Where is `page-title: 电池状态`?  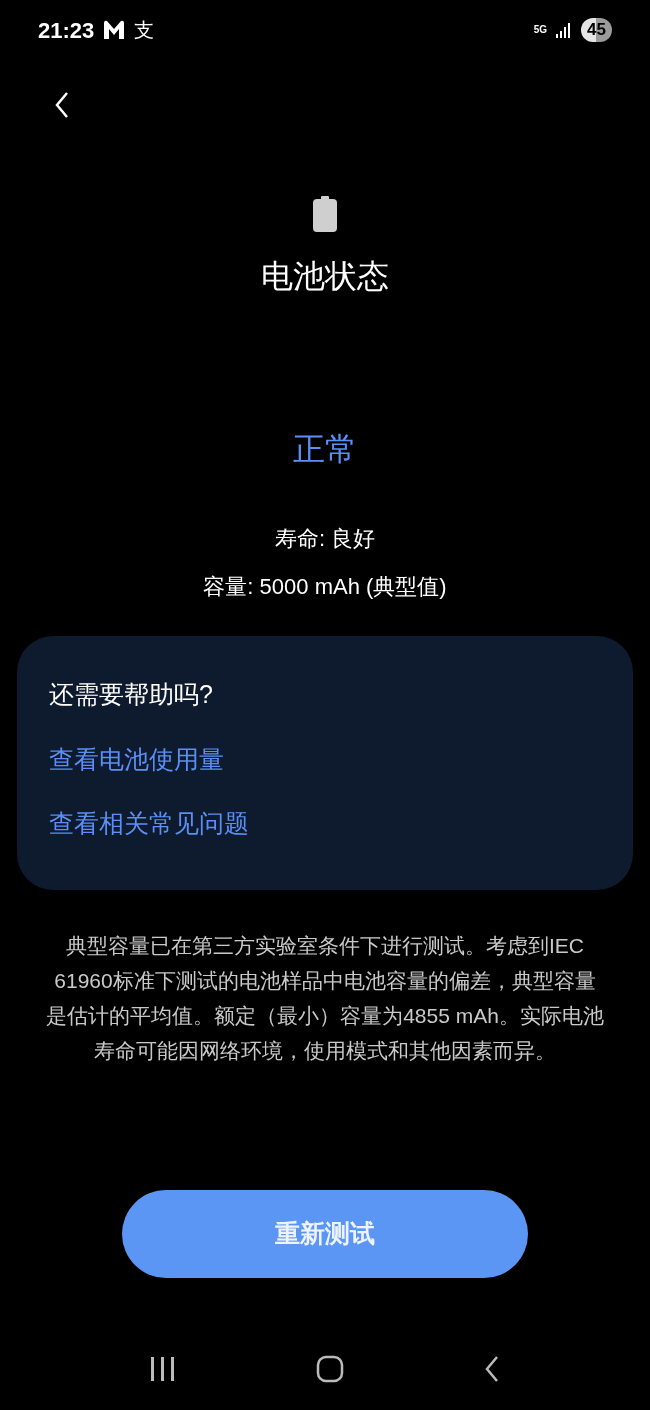 page-title: 电池状态 is located at coordinates (325, 276).